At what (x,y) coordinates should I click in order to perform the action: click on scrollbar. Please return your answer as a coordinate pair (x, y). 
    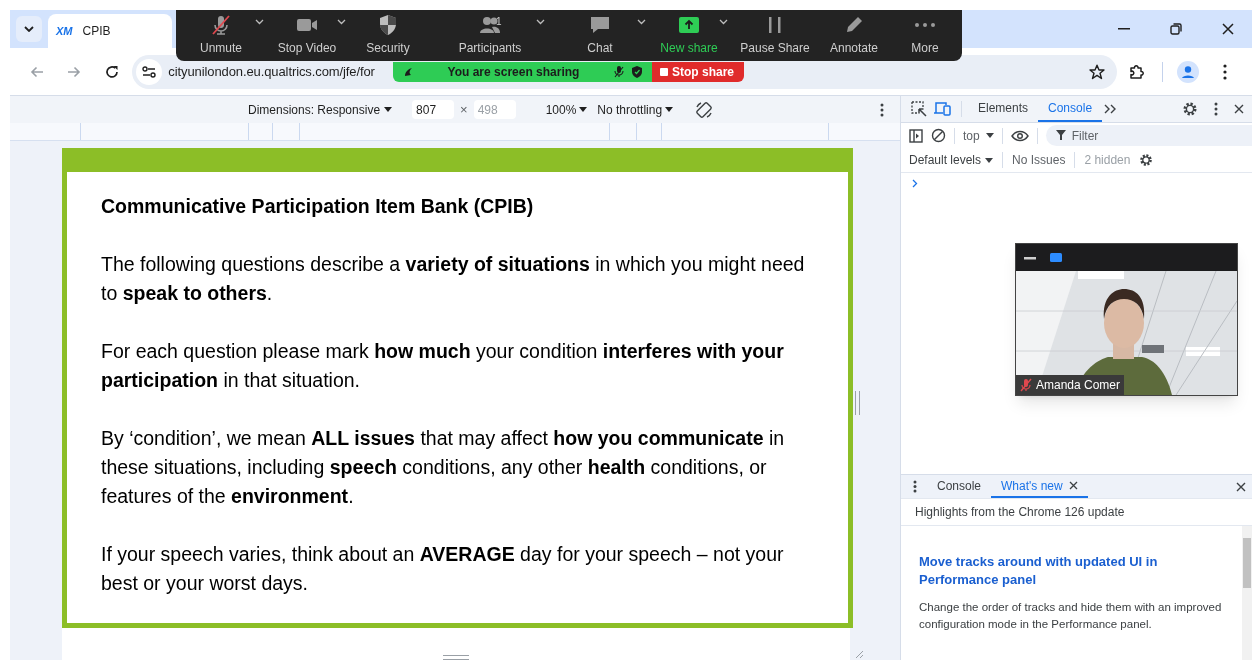
    Looking at the image, I should click on (1247, 593).